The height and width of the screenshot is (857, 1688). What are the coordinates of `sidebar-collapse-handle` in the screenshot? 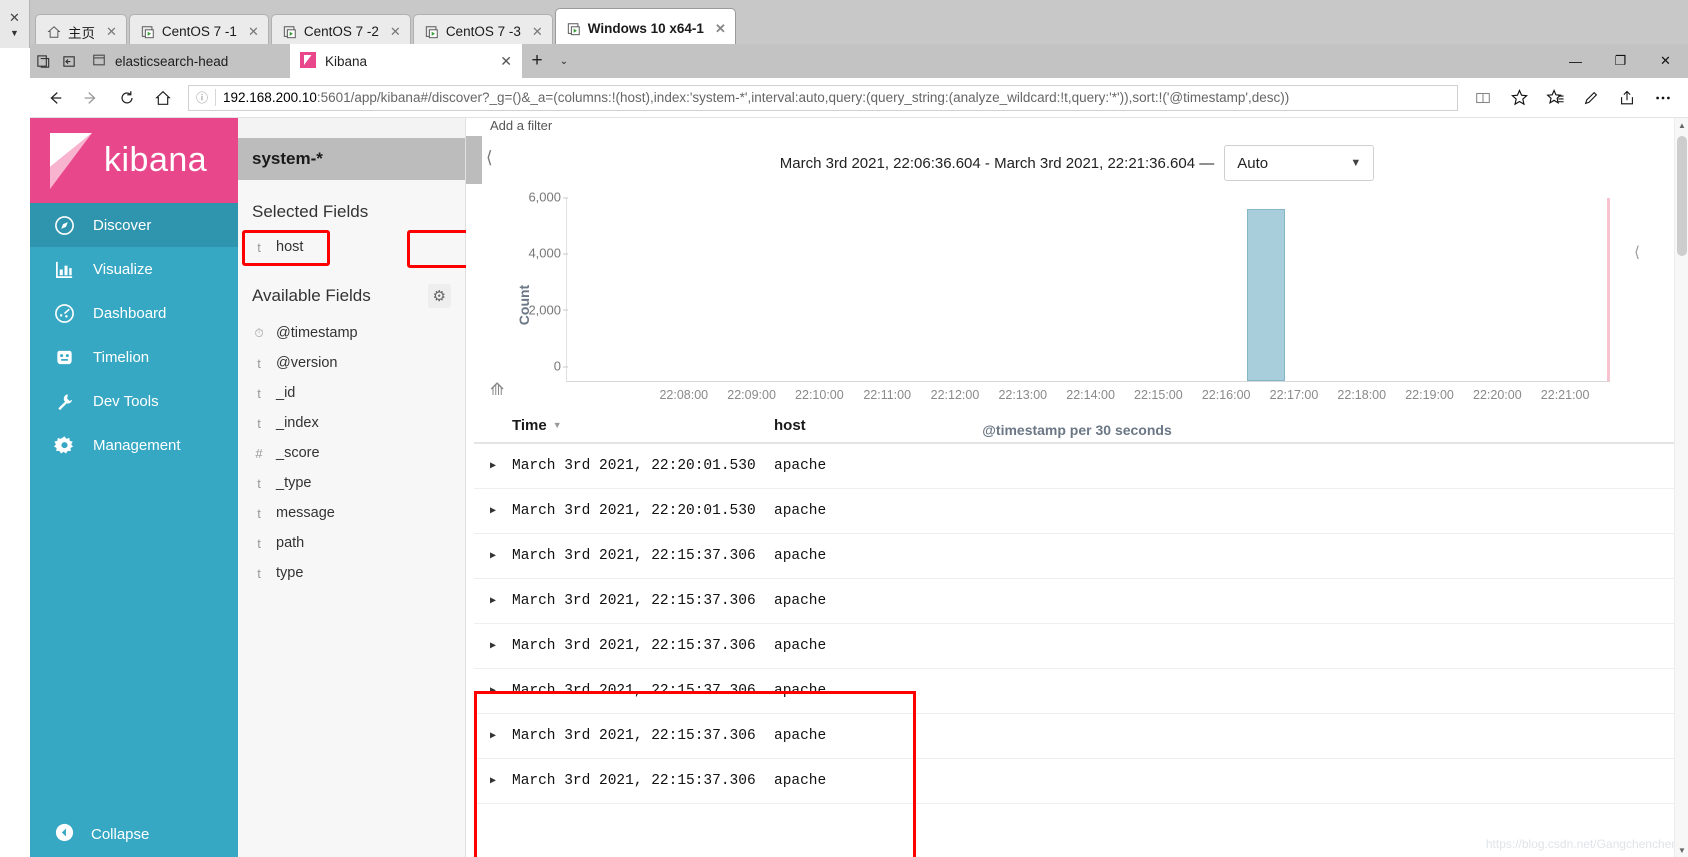 It's located at (474, 160).